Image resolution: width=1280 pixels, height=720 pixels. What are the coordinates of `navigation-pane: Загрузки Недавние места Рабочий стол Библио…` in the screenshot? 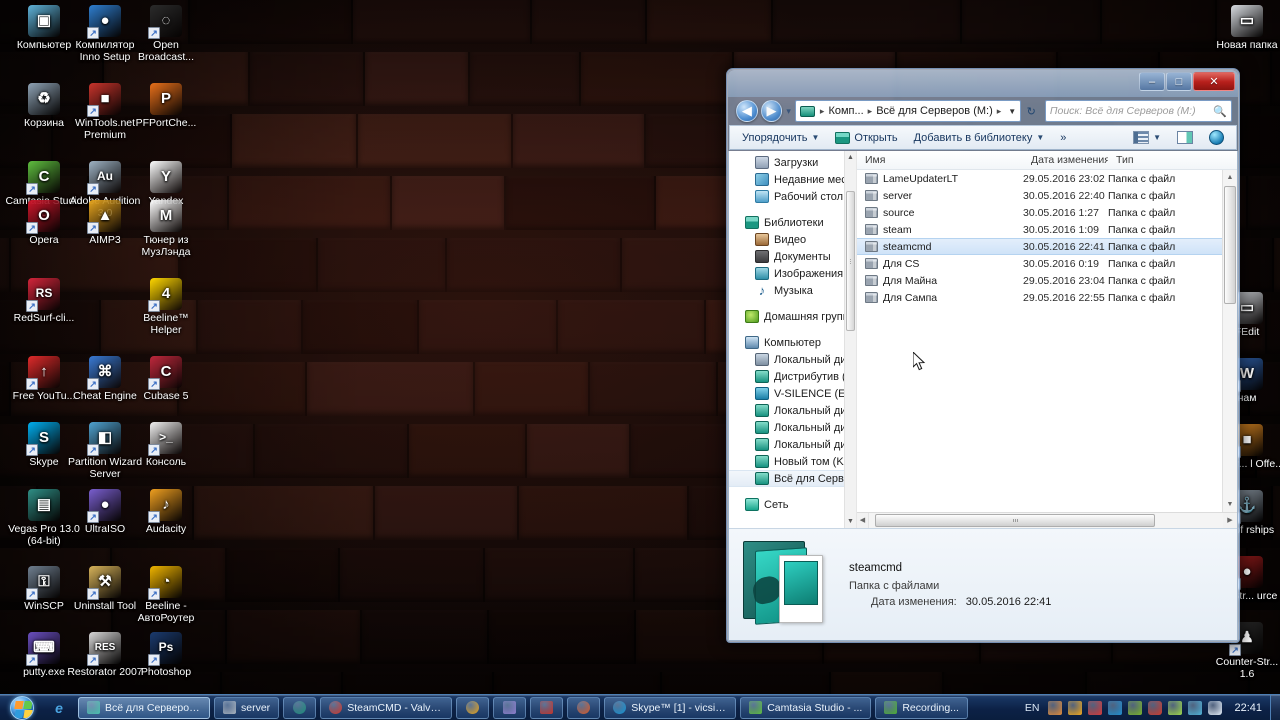 It's located at (793, 339).